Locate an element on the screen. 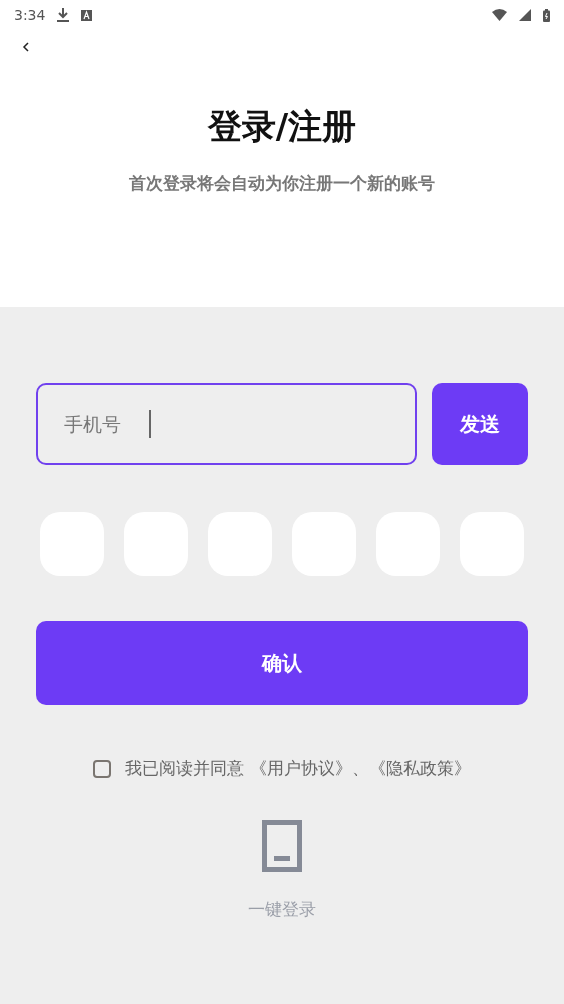  agreement-text: 我已阅读并同意 《用户协议》、《隐私政策》 is located at coordinates (298, 768).